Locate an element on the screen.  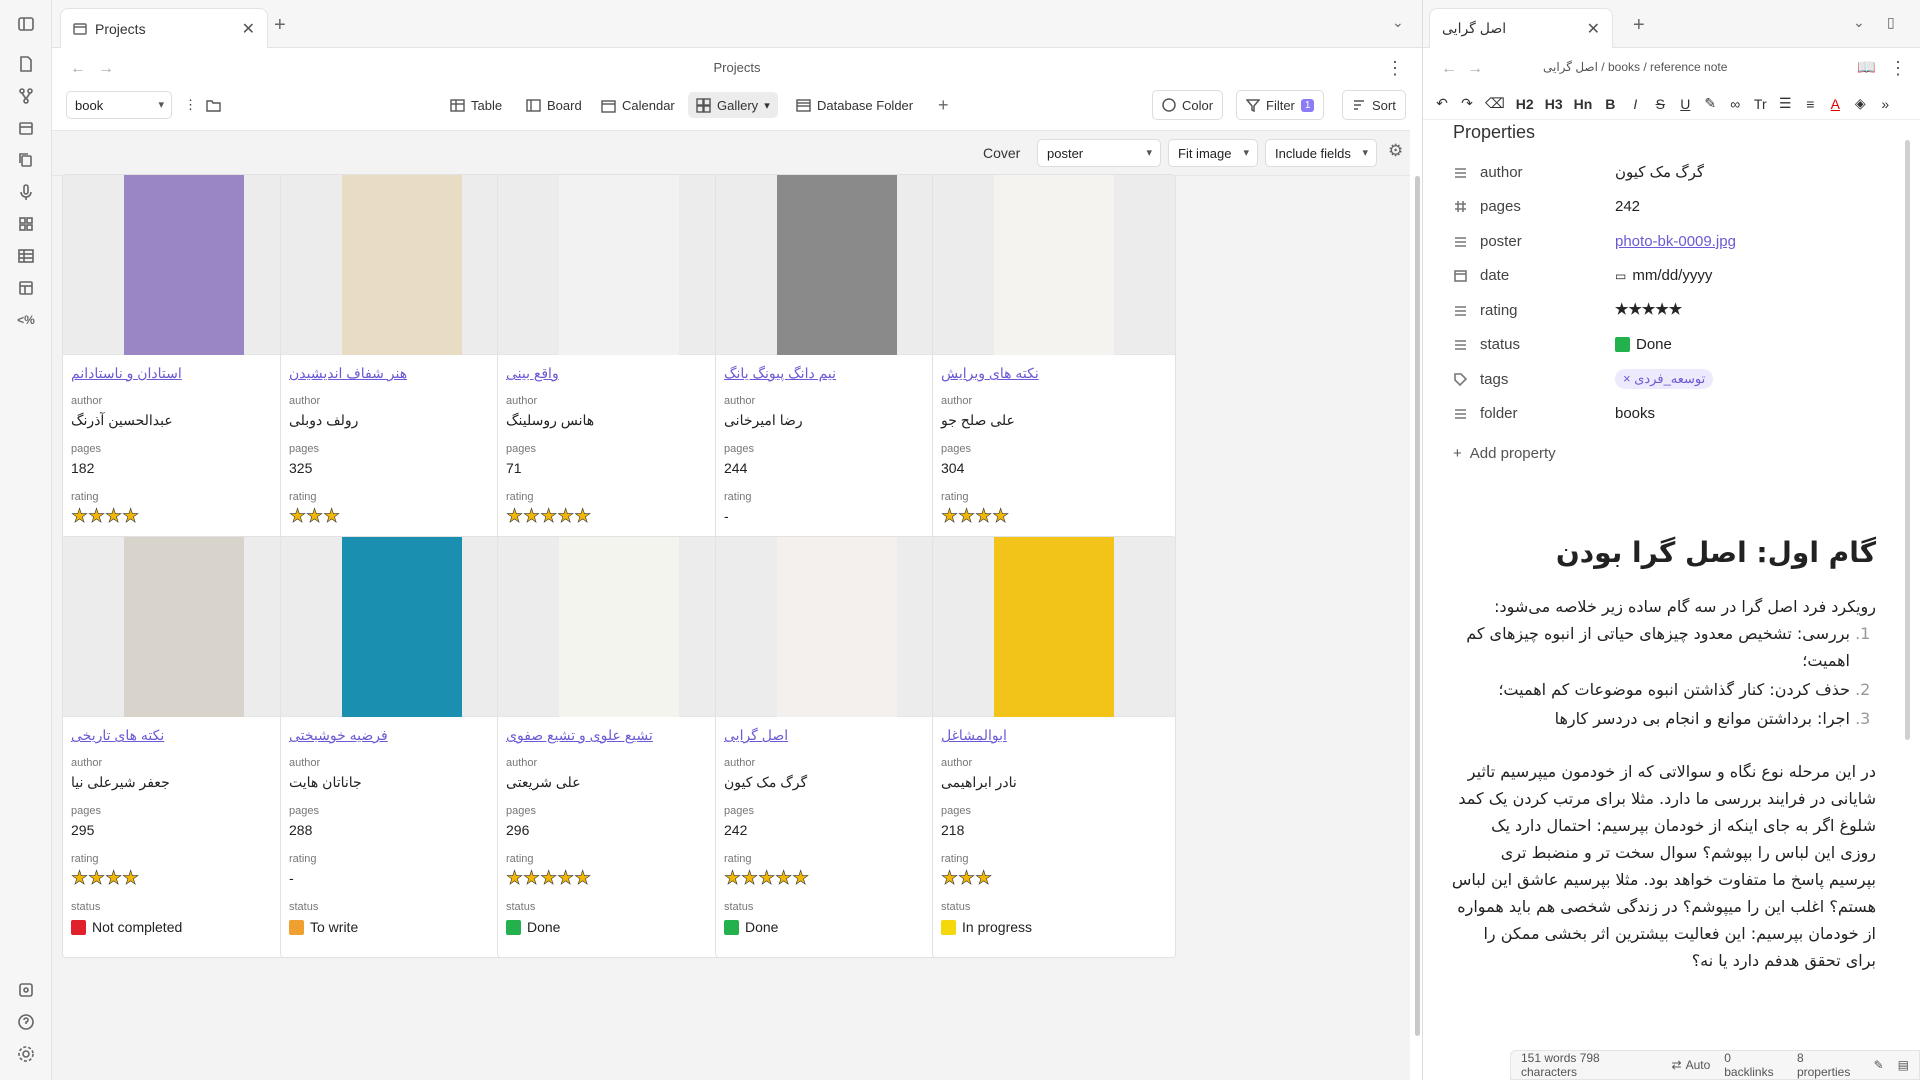
backlinks-count: 0 backlinks is located at coordinates (1753, 1065).